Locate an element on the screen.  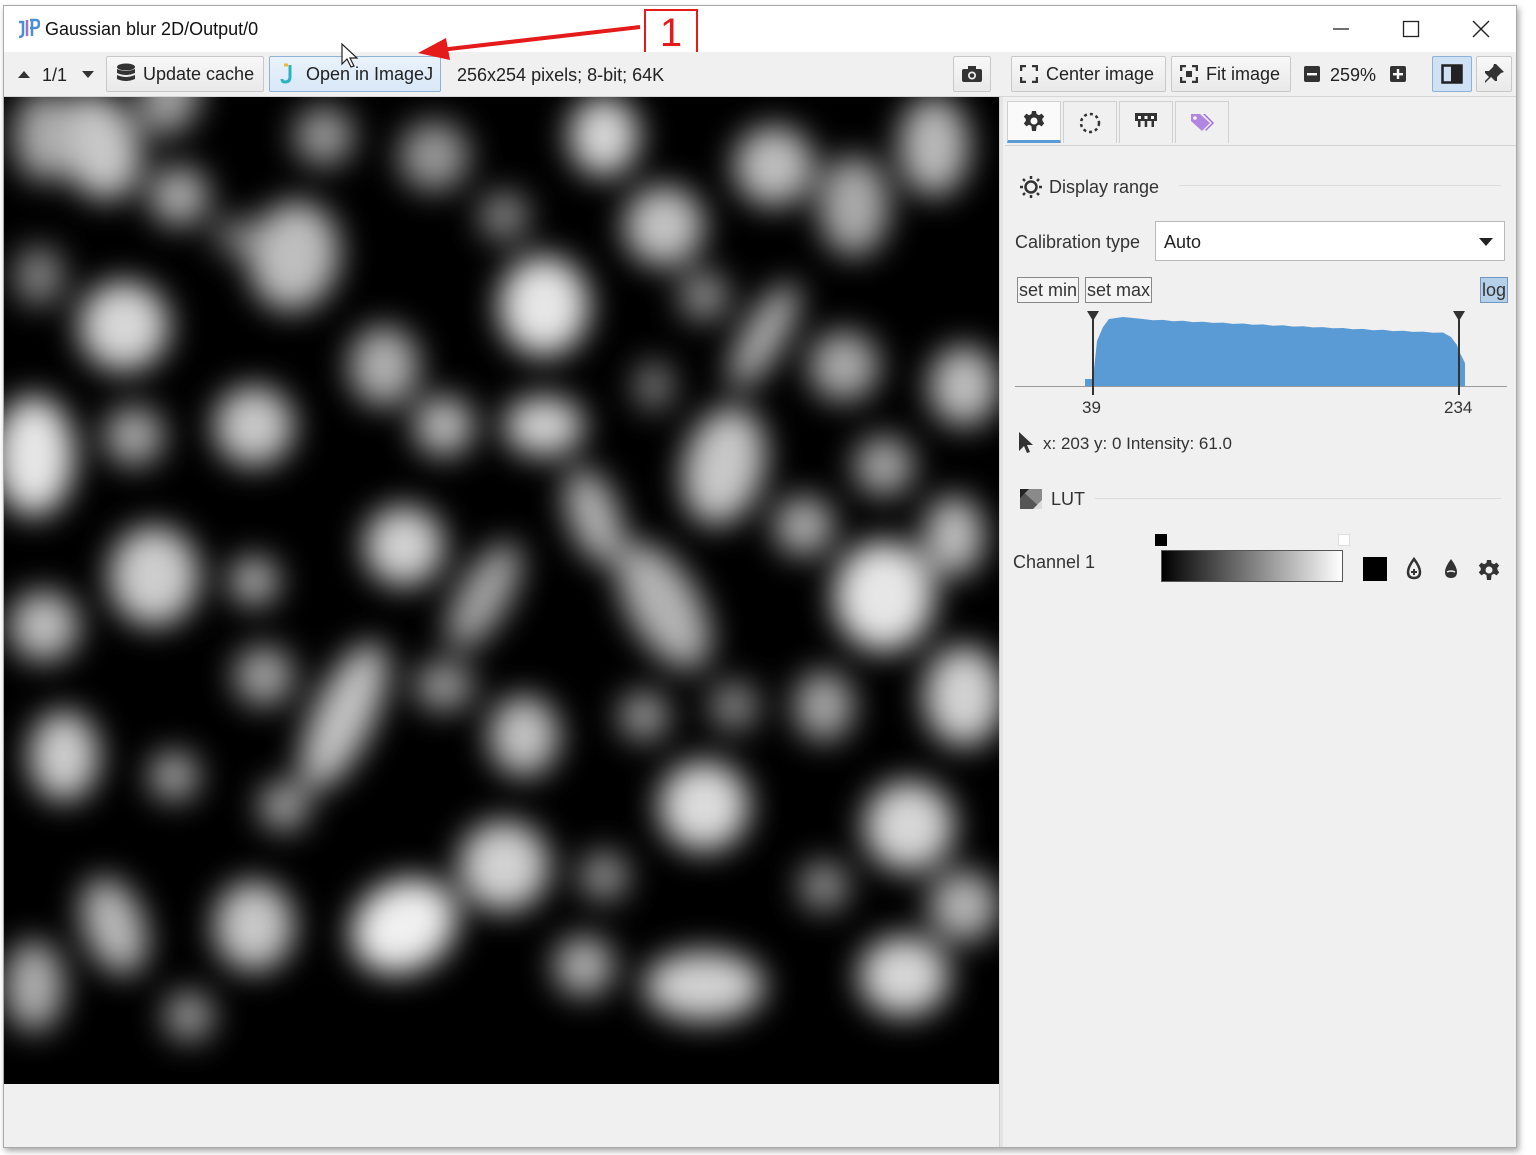
calibration-type-value: Auto is located at coordinates (1183, 242).